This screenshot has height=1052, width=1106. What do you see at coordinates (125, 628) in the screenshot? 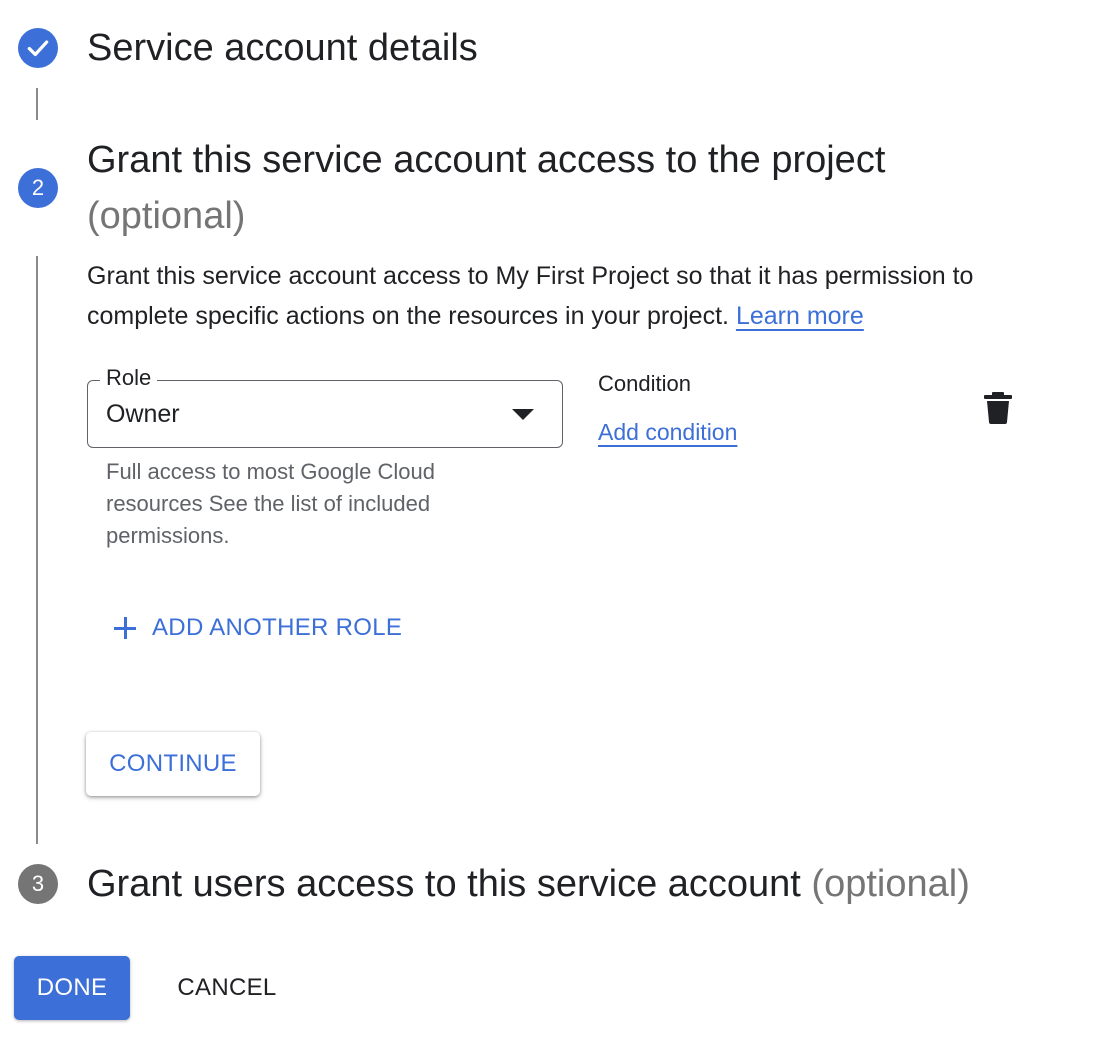
I see `plus-icon` at bounding box center [125, 628].